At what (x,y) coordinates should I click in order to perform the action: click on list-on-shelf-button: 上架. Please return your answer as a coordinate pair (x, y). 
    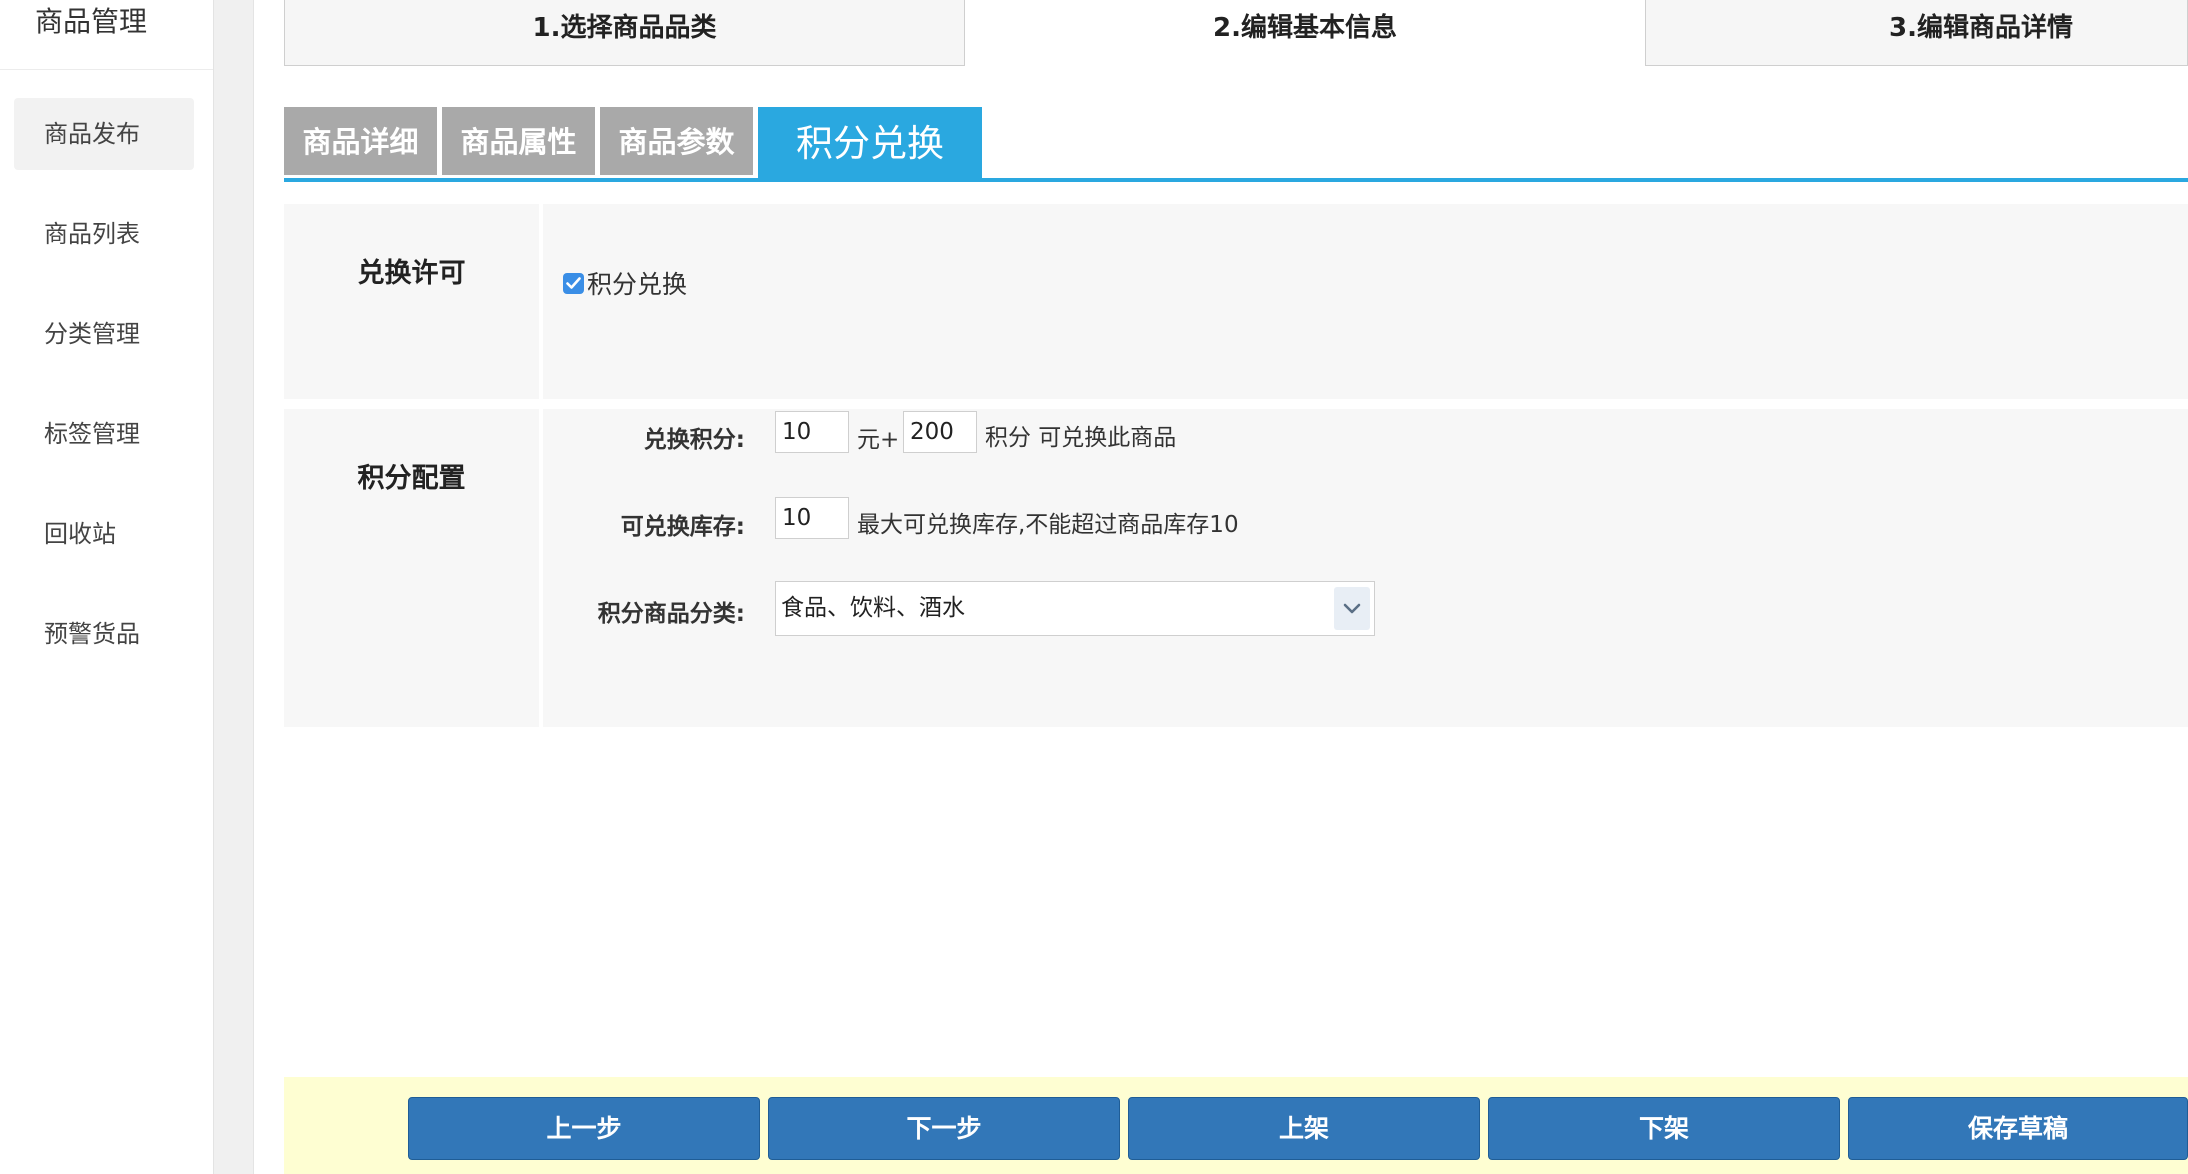
    Looking at the image, I should click on (1304, 1128).